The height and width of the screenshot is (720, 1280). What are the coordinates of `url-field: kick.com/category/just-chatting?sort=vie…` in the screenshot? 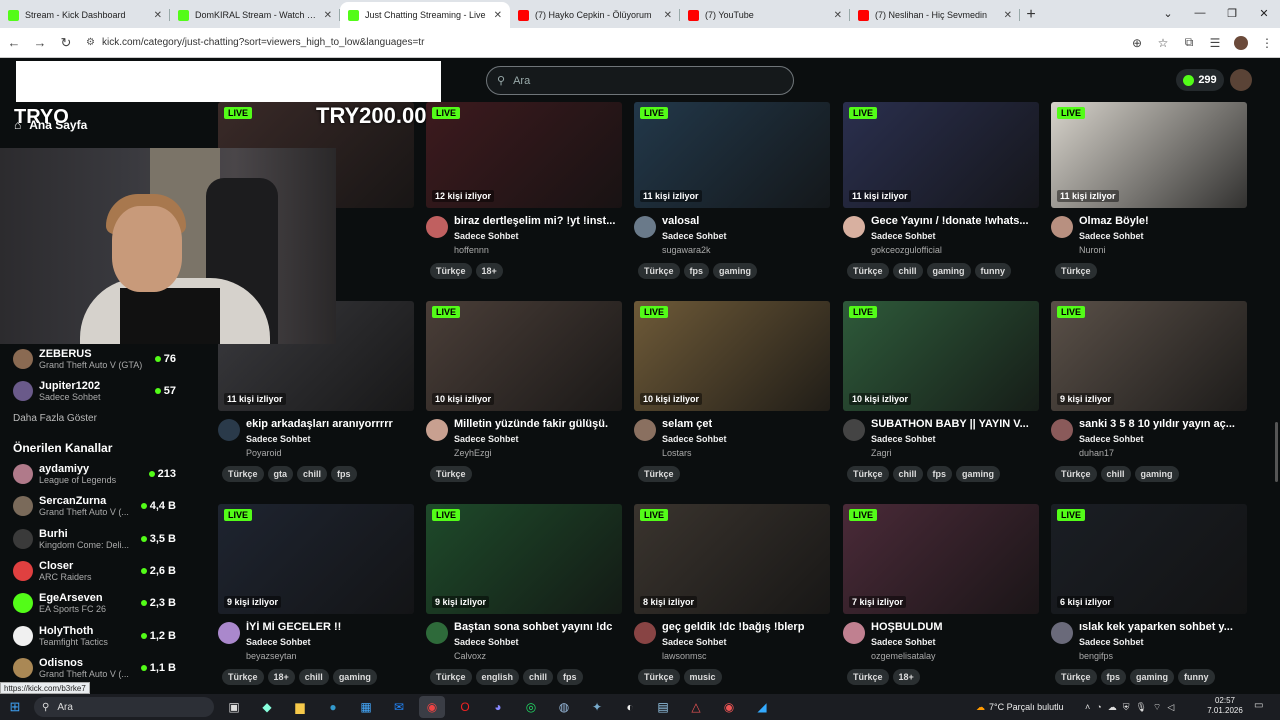 It's located at (604, 42).